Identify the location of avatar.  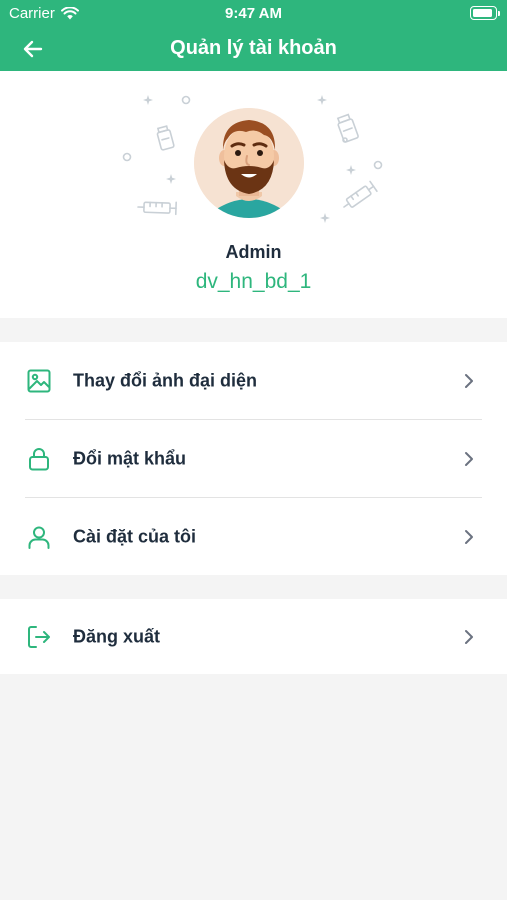
(249, 163).